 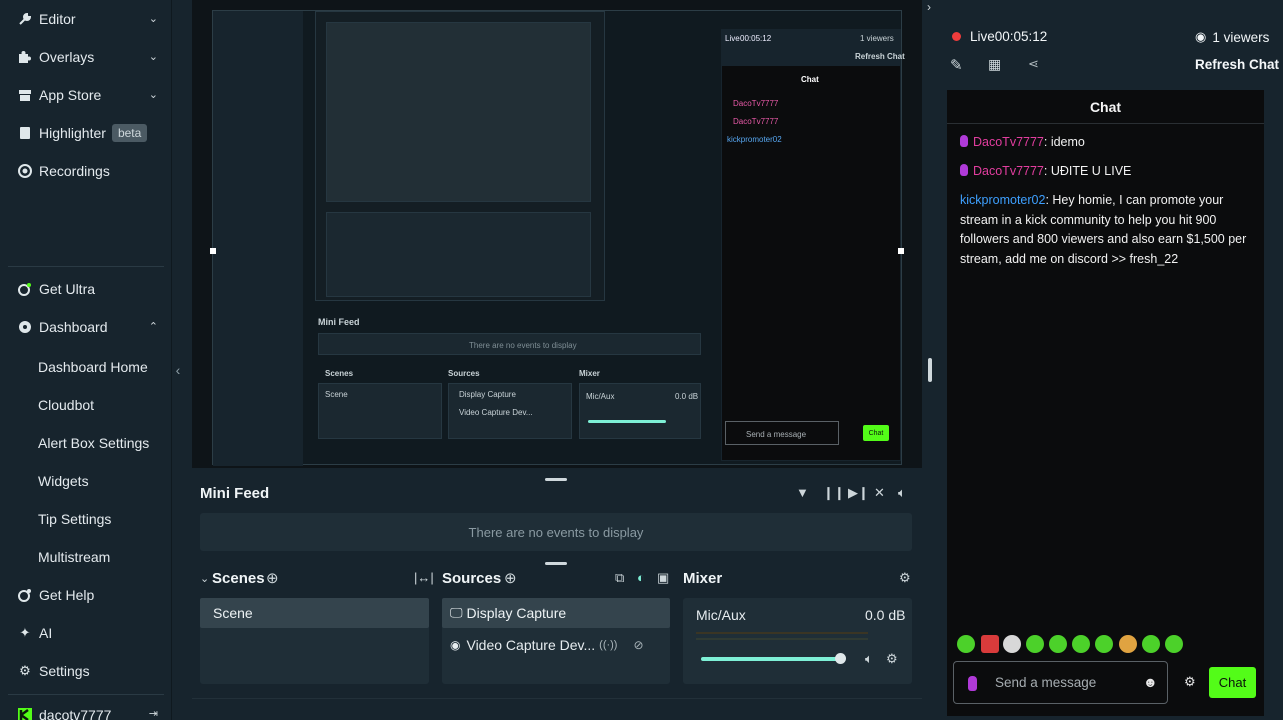 What do you see at coordinates (258, 238) in the screenshot?
I see `nested-sidebar` at bounding box center [258, 238].